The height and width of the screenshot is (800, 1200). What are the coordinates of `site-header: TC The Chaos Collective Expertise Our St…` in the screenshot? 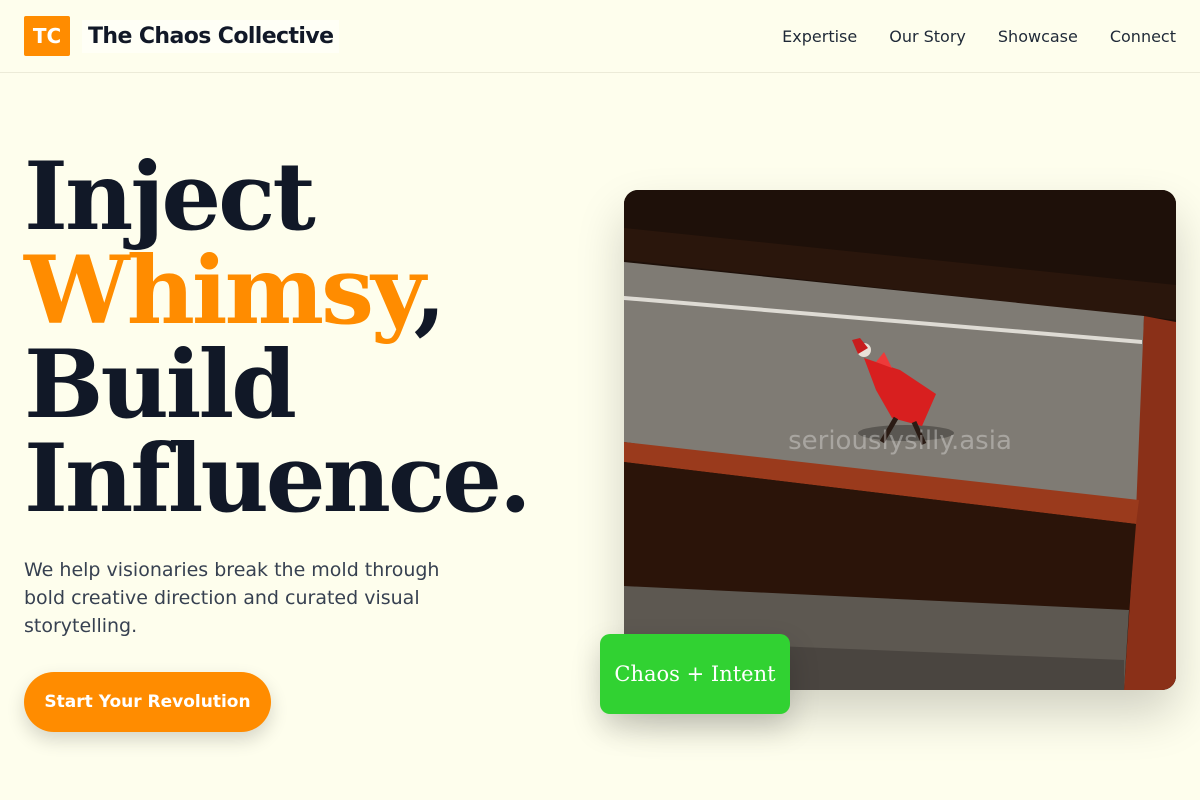 It's located at (600, 36).